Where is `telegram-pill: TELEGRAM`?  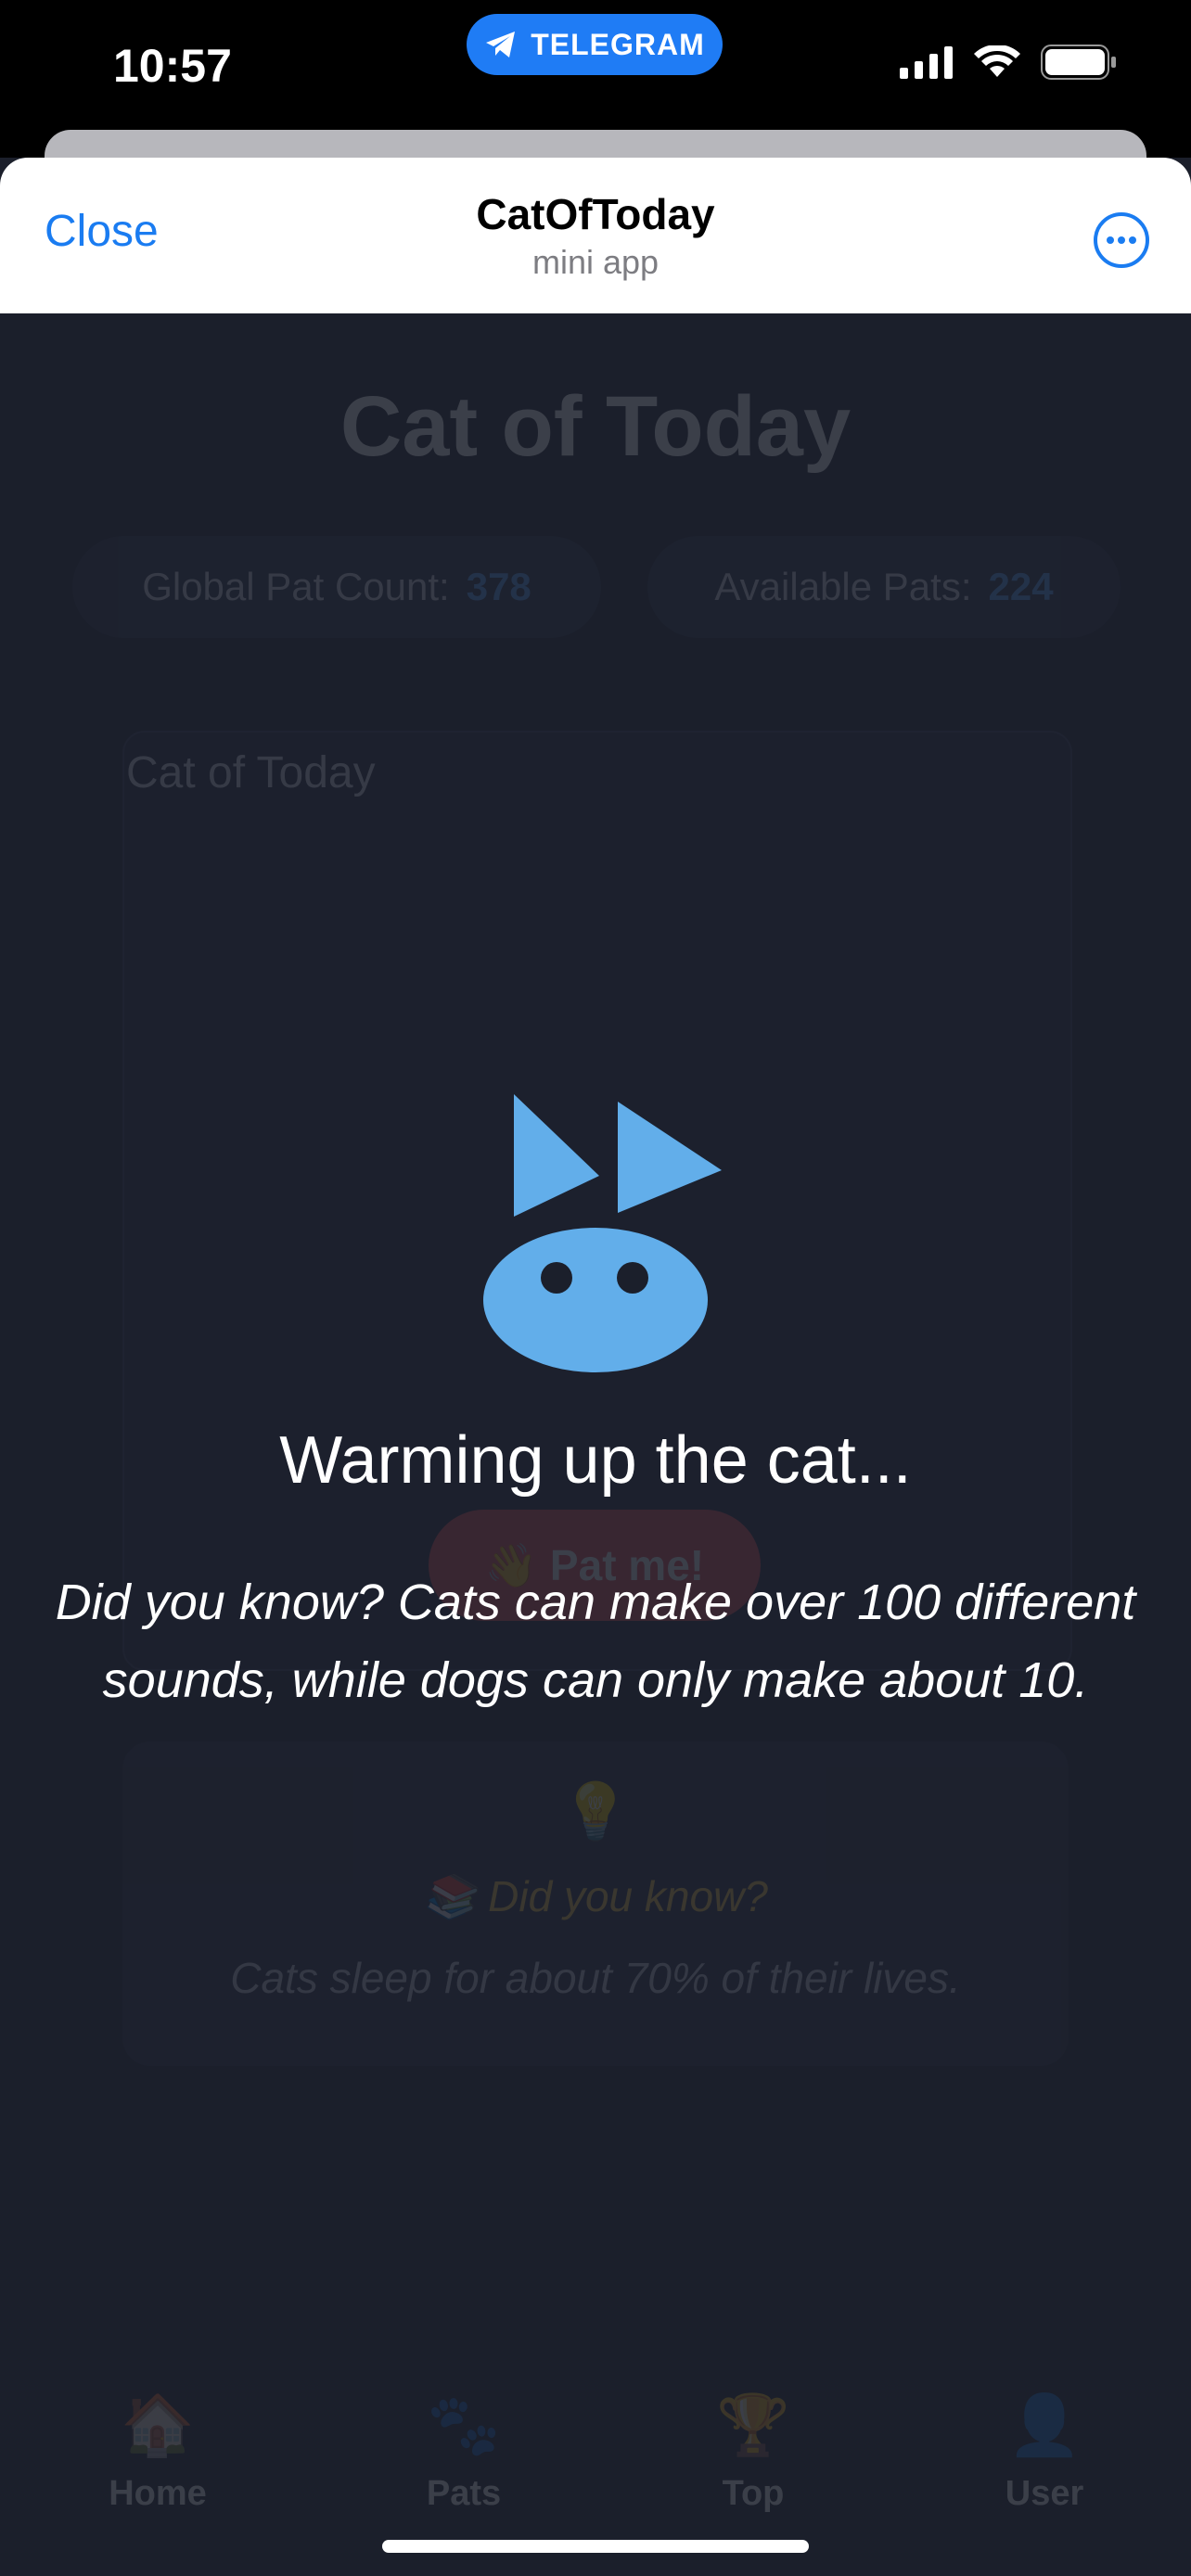 telegram-pill: TELEGRAM is located at coordinates (595, 45).